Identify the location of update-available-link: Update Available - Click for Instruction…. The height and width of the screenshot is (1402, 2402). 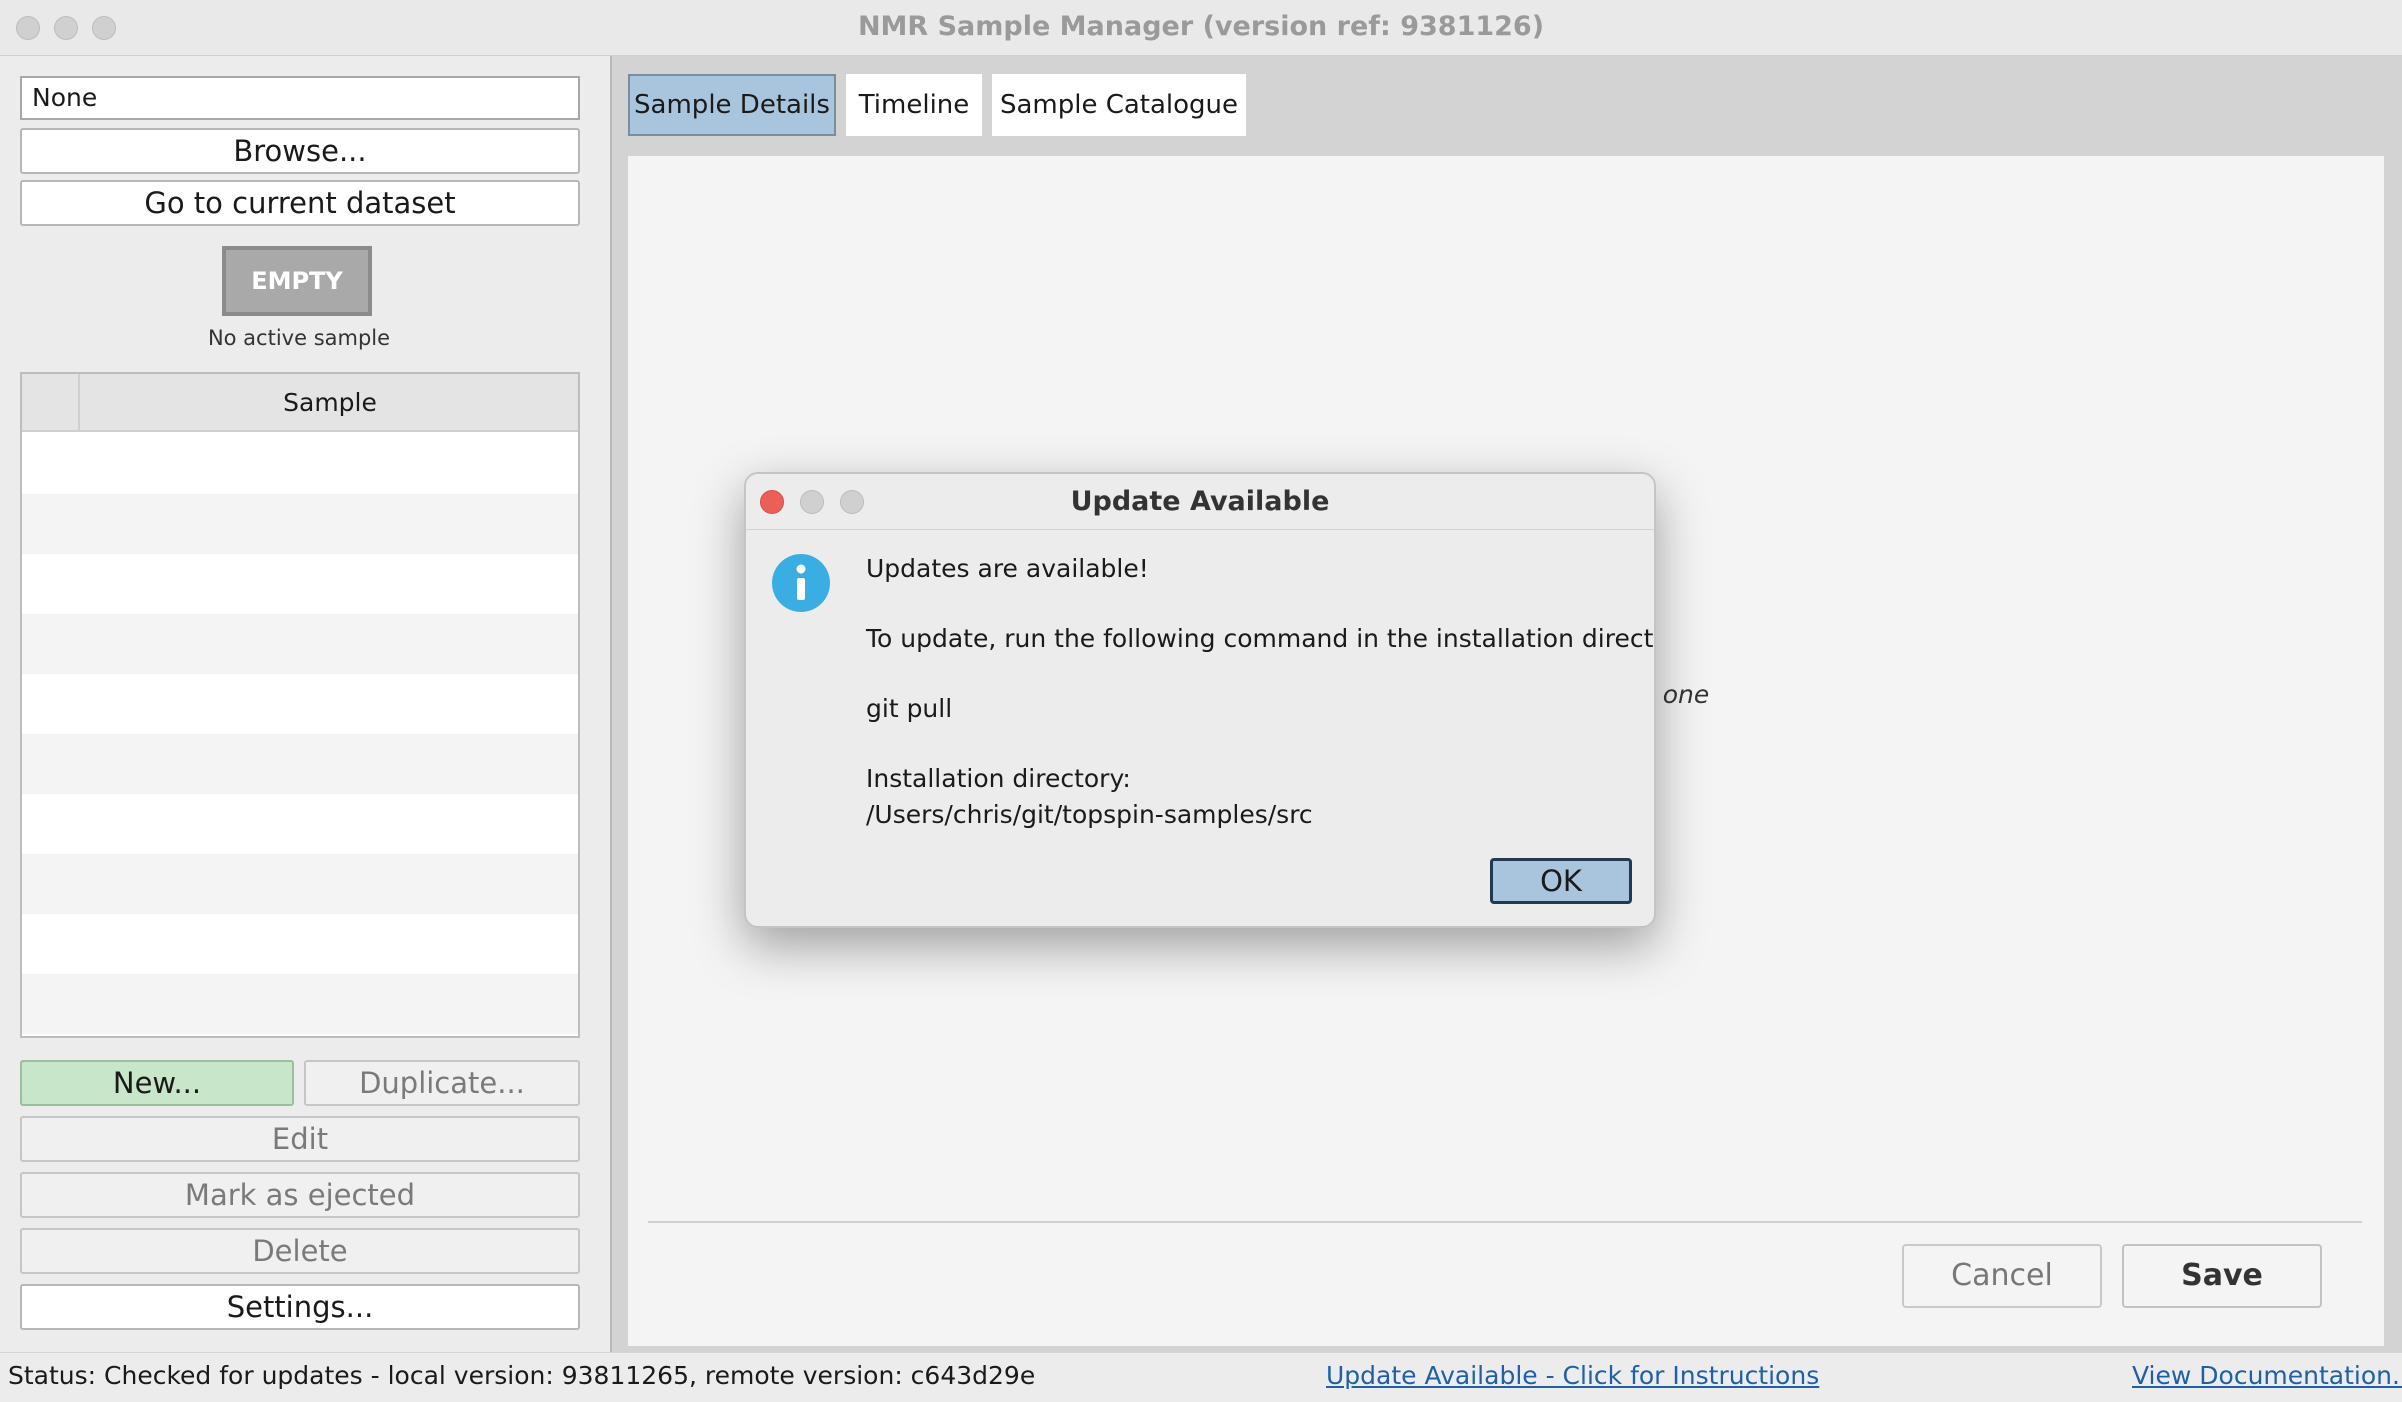
(1572, 1375).